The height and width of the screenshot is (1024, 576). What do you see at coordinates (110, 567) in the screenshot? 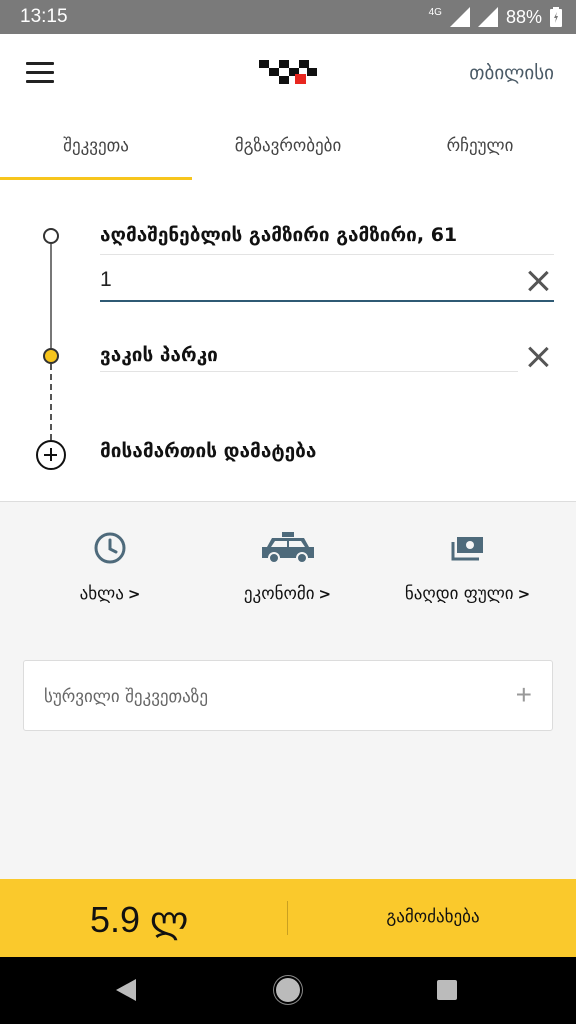
I see `time-option: ახლა >` at bounding box center [110, 567].